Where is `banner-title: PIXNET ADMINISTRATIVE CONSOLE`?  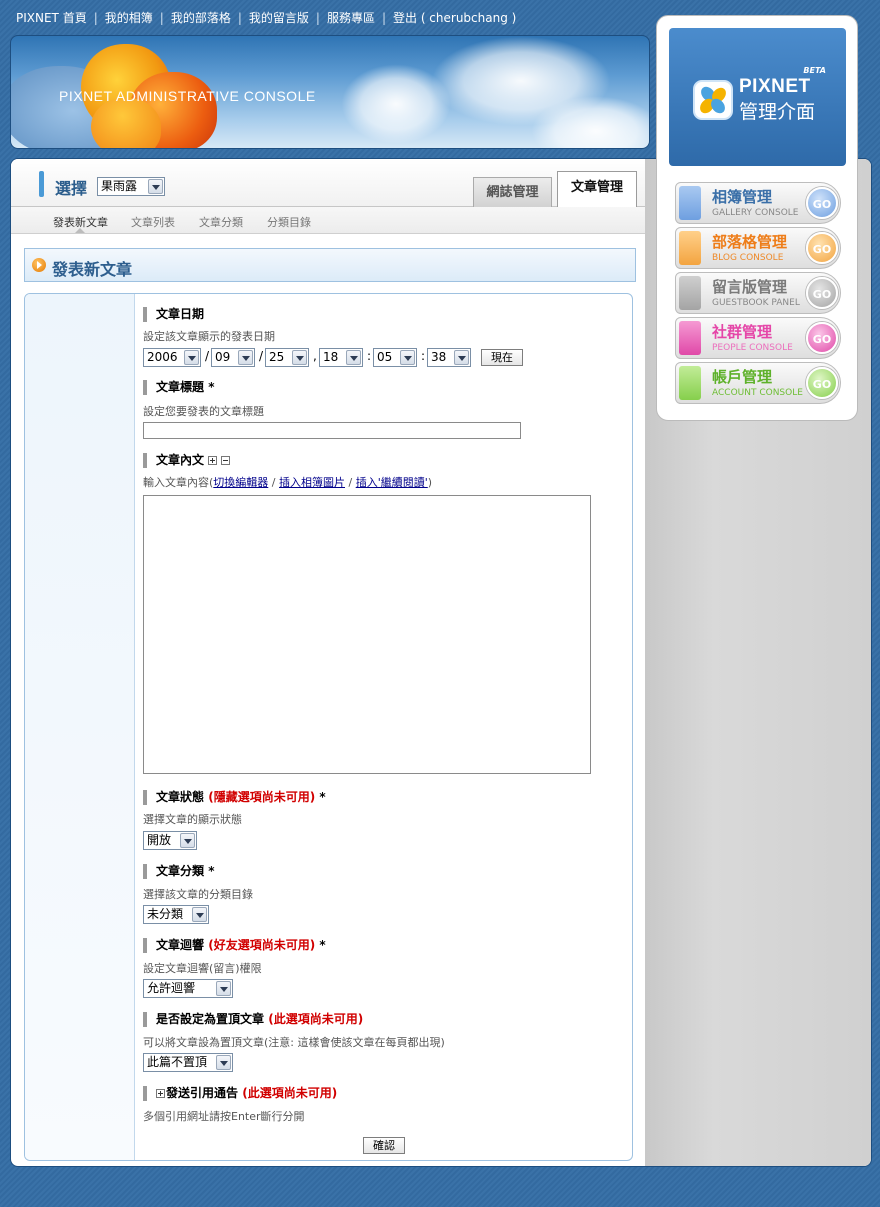
banner-title: PIXNET ADMINISTRATIVE CONSOLE is located at coordinates (187, 96).